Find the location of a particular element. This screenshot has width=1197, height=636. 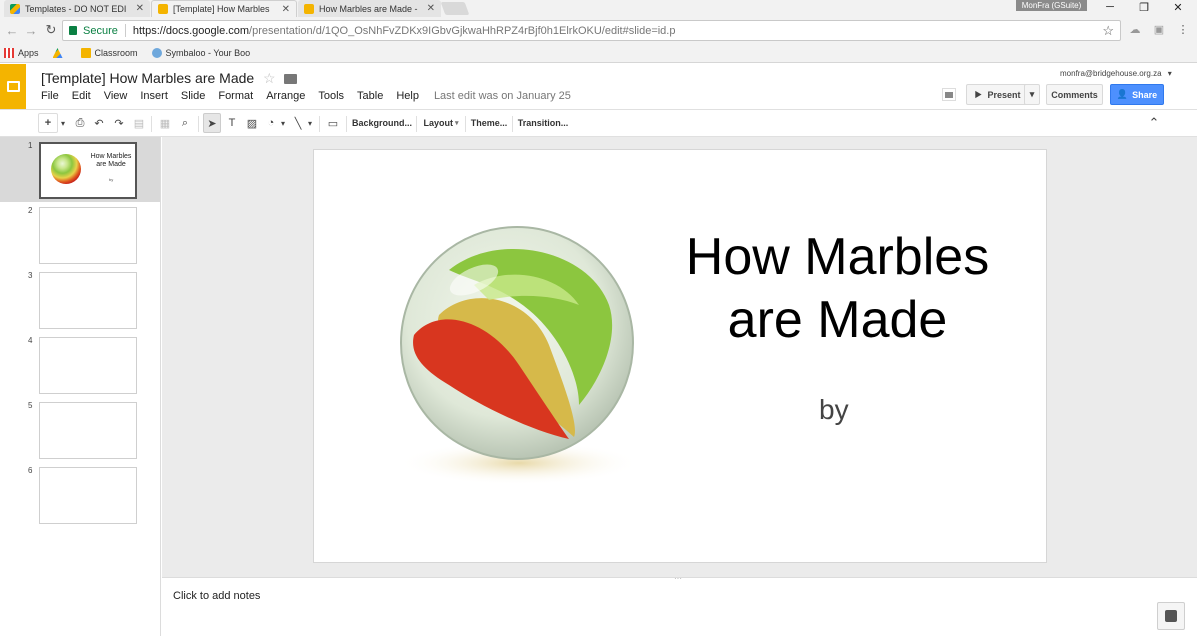

pdf-extension-icon: ▣ is located at coordinates (1159, 29).